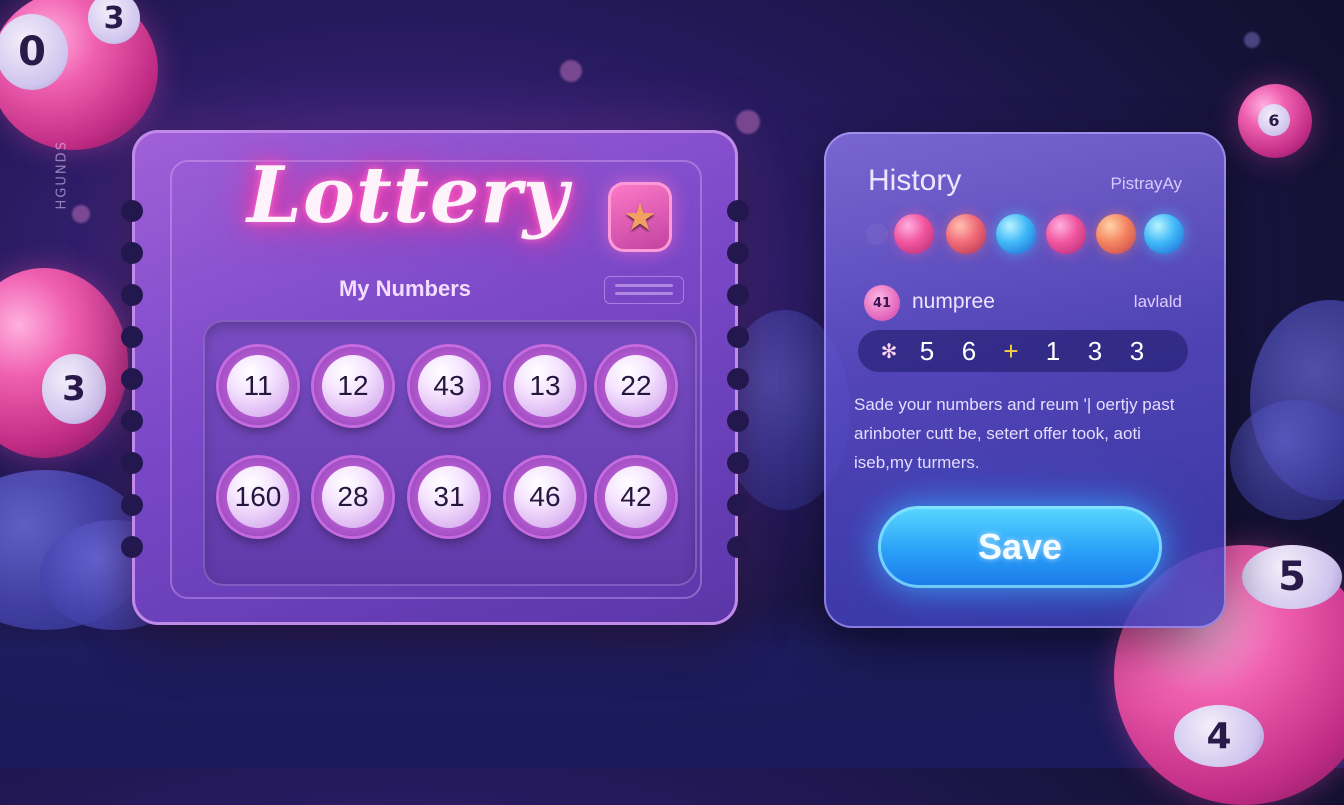  What do you see at coordinates (1219, 736) in the screenshot?
I see `decor-ball-label: 4` at bounding box center [1219, 736].